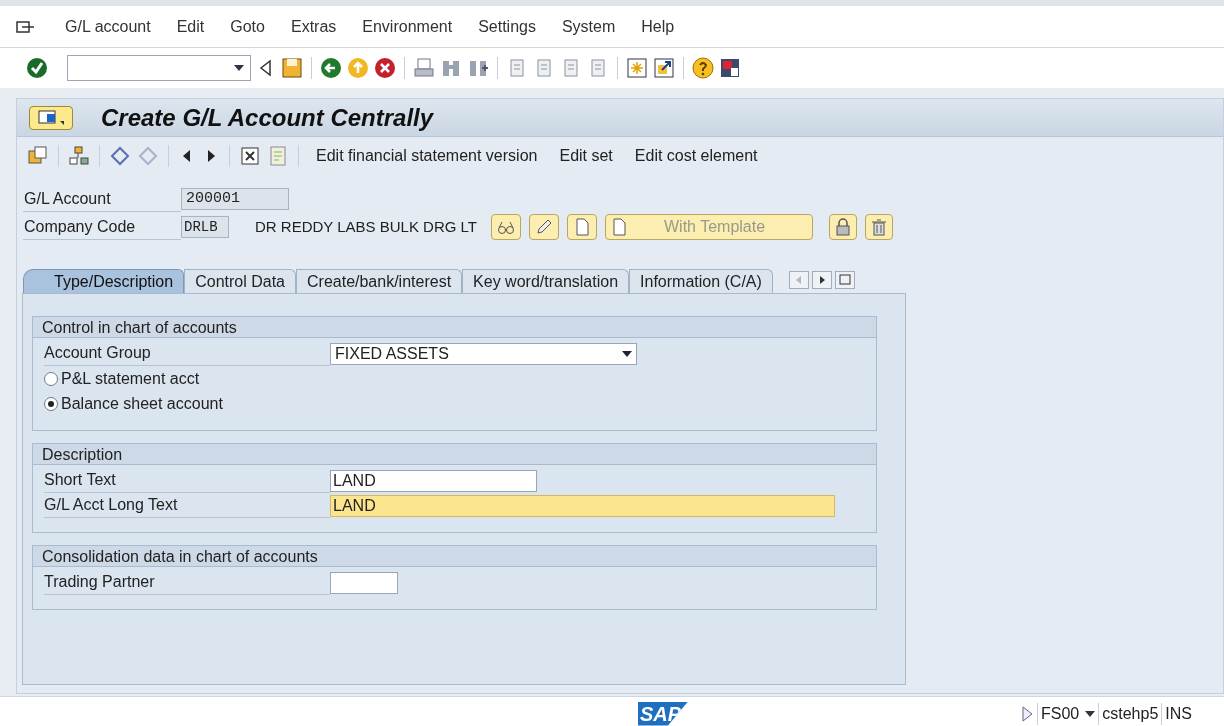 This screenshot has width=1224, height=726. What do you see at coordinates (1130, 713) in the screenshot?
I see `system-name: cstehp5` at bounding box center [1130, 713].